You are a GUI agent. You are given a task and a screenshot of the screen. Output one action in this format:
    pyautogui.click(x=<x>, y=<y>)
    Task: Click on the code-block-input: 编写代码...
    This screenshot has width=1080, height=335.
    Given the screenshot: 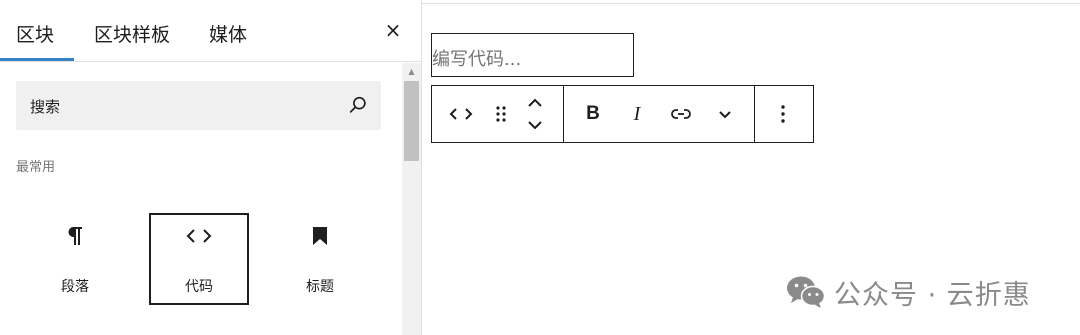 What is the action you would take?
    pyautogui.click(x=532, y=55)
    